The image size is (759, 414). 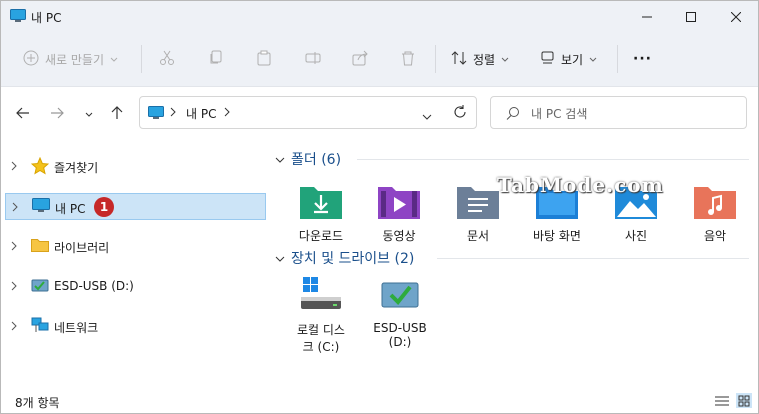 I want to click on arrow-up-icon, so click(x=117, y=114).